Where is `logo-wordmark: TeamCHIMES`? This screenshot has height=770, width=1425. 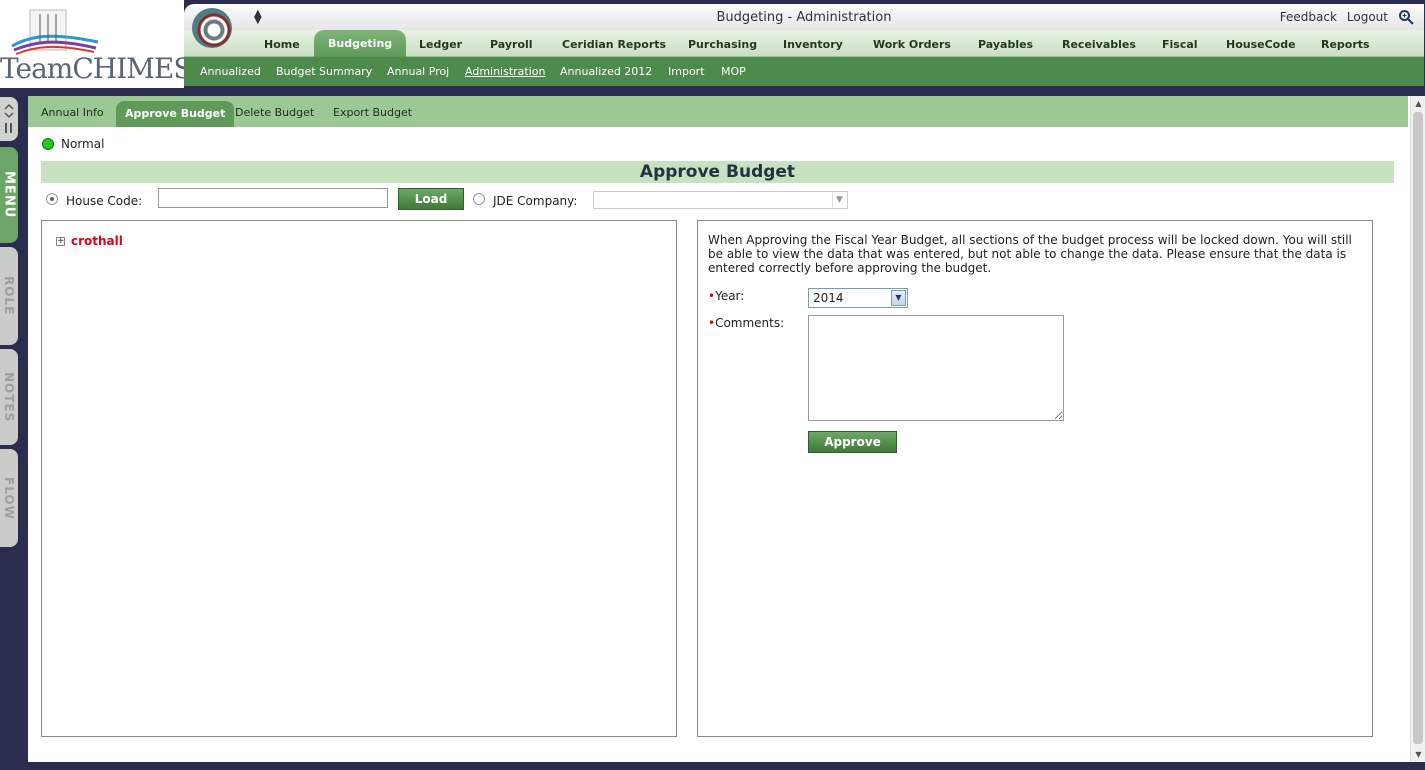
logo-wordmark: TeamCHIMES is located at coordinates (96, 68).